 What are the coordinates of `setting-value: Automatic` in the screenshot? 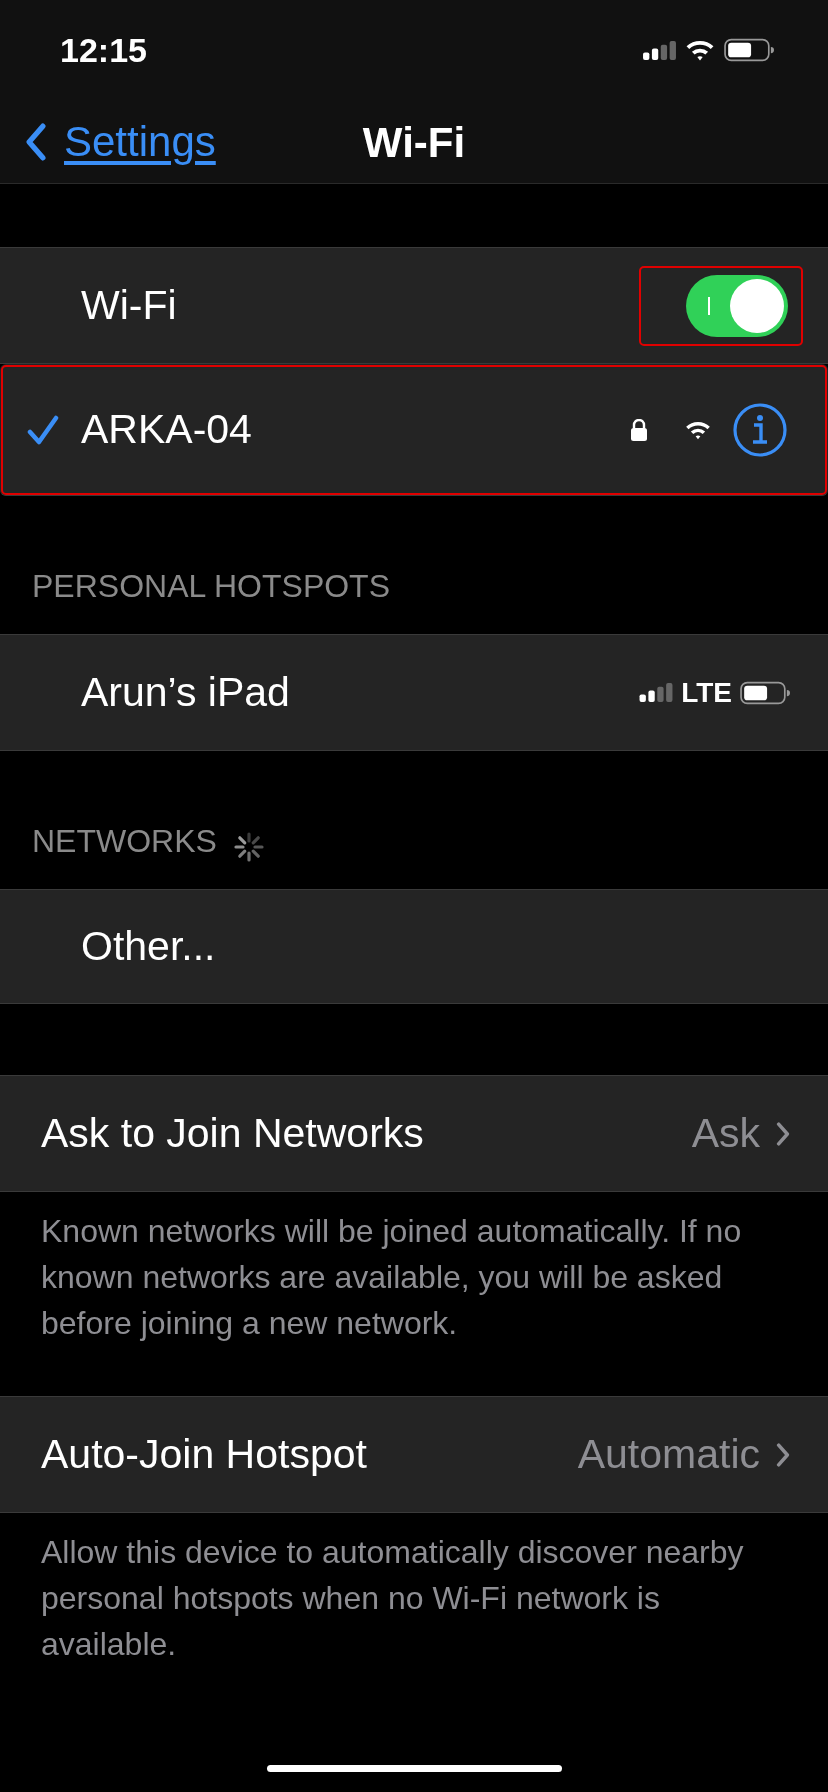 It's located at (668, 1454).